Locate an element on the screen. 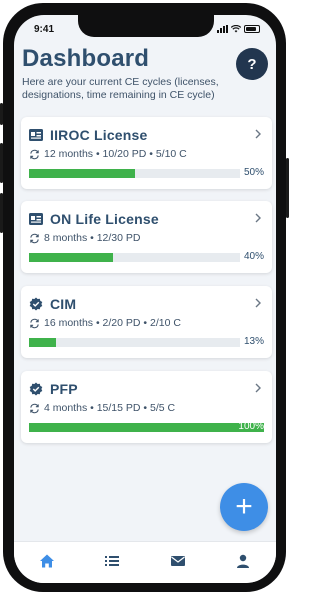  card-title-row: ON Life License is located at coordinates (94, 219).